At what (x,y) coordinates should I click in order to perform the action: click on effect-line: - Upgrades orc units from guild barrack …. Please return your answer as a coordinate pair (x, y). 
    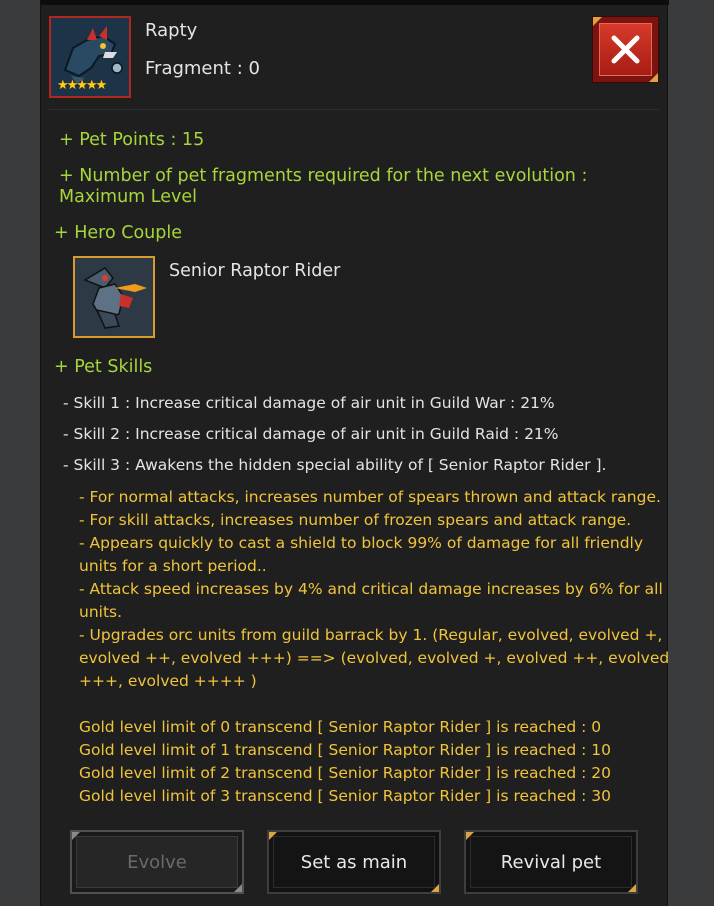
    Looking at the image, I should click on (374, 658).